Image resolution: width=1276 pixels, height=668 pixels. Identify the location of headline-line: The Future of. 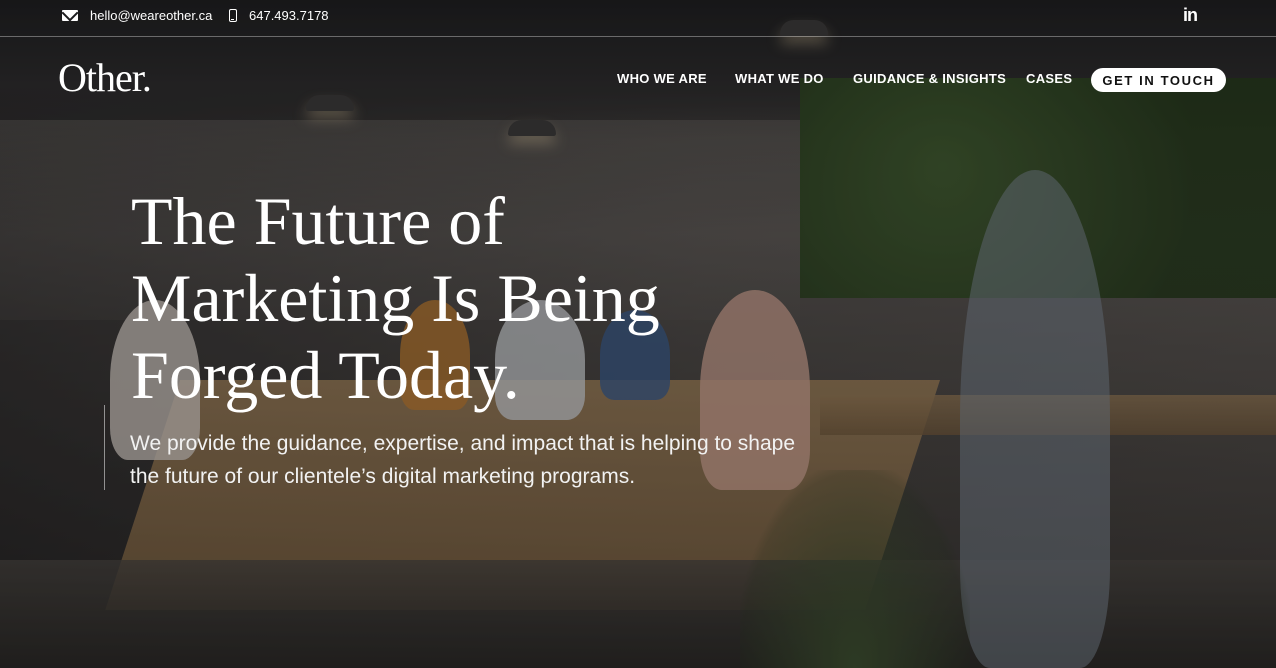
(318, 221).